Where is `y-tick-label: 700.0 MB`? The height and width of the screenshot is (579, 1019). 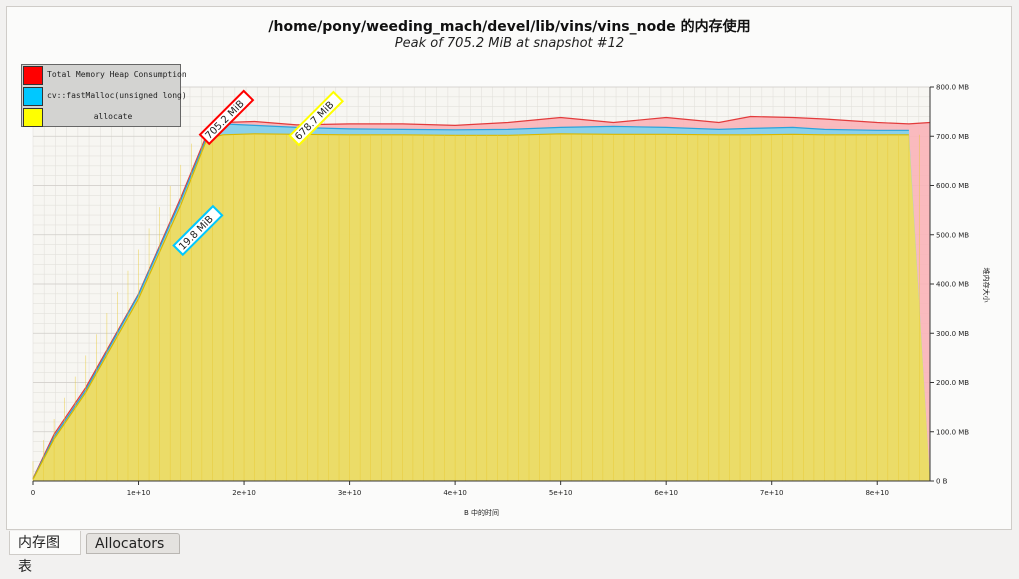
y-tick-label: 700.0 MB is located at coordinates (952, 137).